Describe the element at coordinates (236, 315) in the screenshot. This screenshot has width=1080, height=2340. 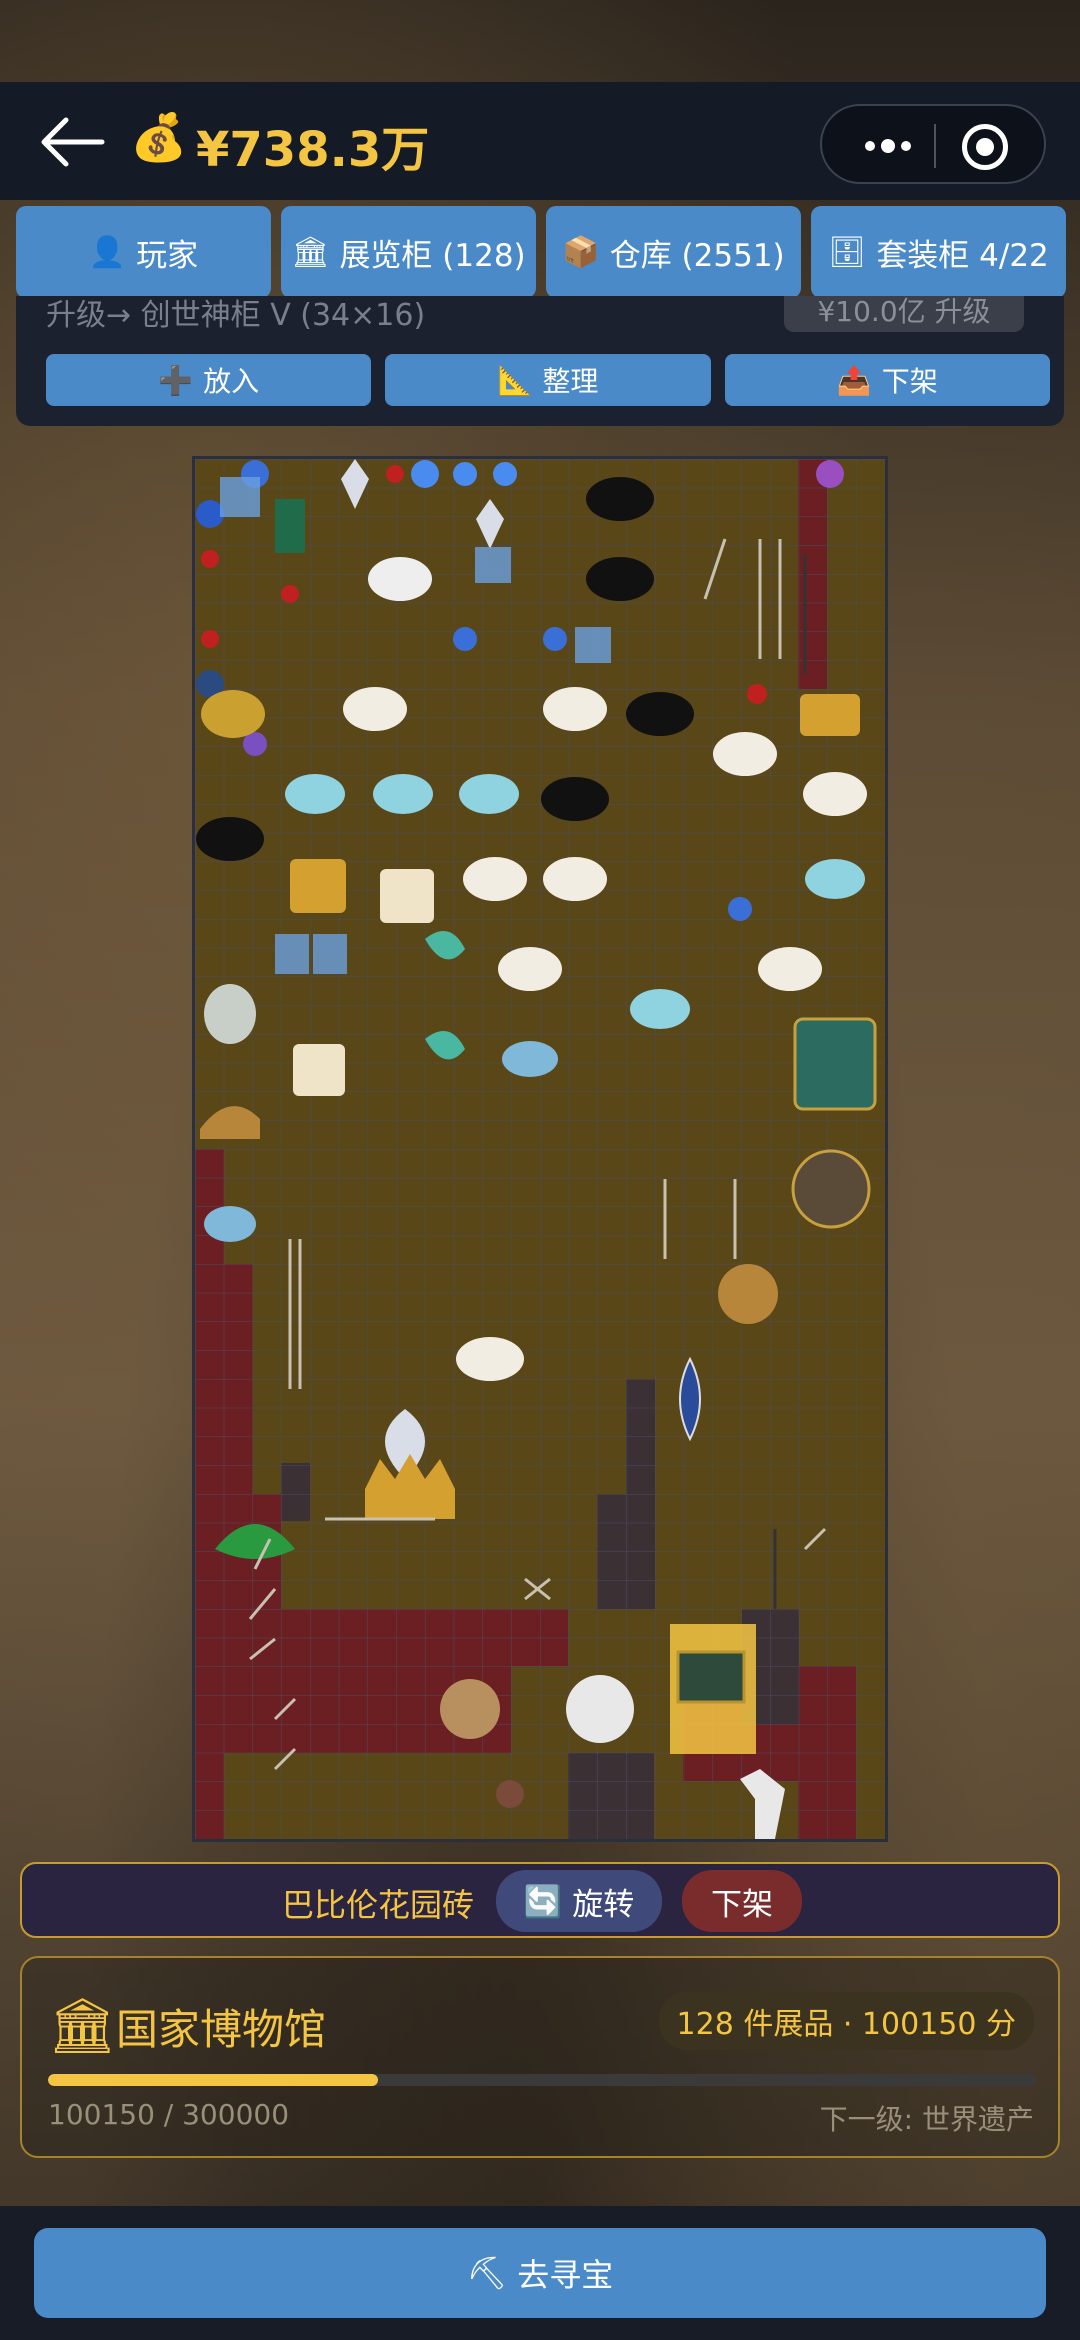
I see `upgrade-info: 升级→ 创世神柜 V (34×16)` at that location.